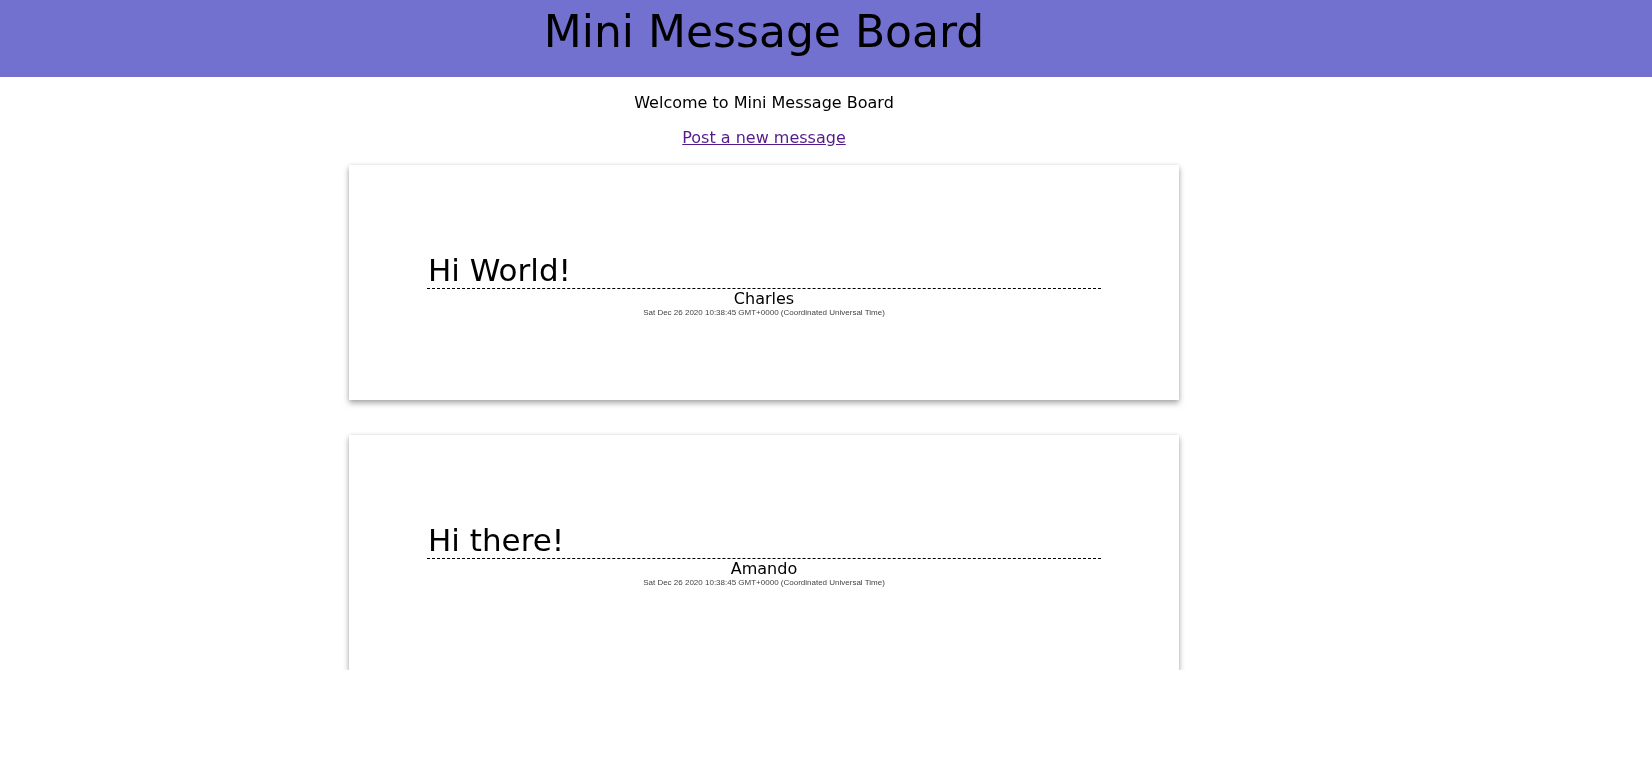  I want to click on page-title: Mini Message Board, so click(764, 31).